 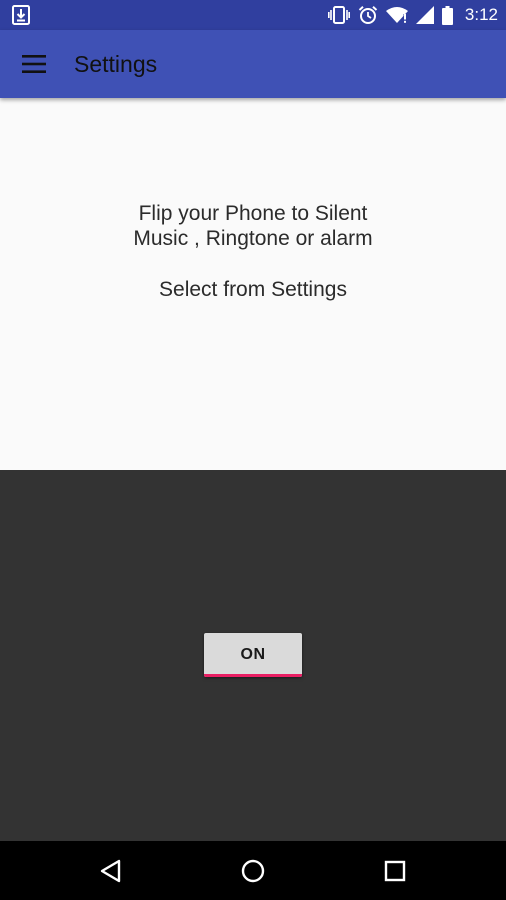 What do you see at coordinates (253, 15) in the screenshot?
I see `status-bar: 3:12` at bounding box center [253, 15].